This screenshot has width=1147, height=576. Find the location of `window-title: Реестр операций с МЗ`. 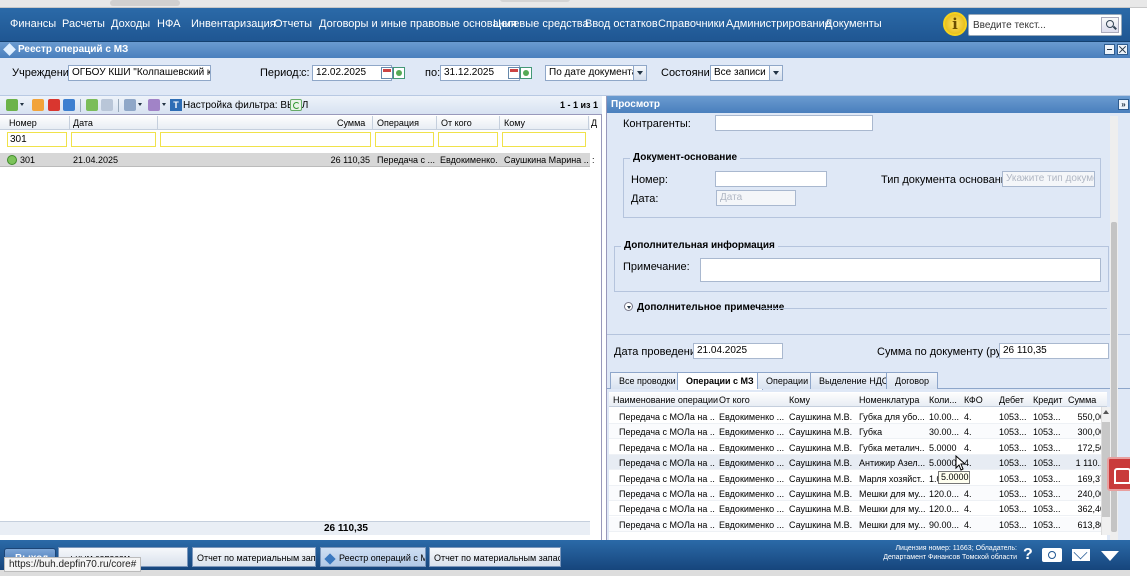

window-title: Реестр операций с МЗ is located at coordinates (73, 49).